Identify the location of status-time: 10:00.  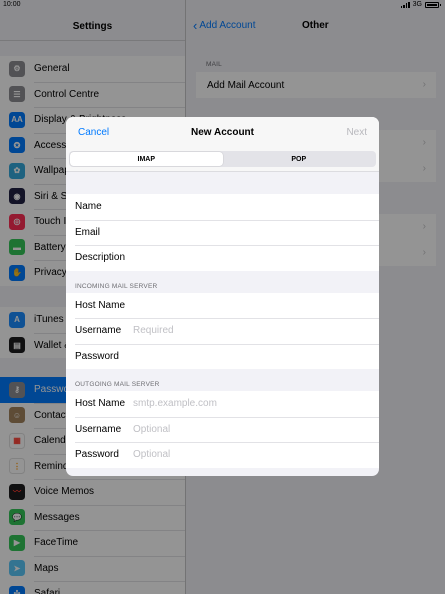
(12, 4).